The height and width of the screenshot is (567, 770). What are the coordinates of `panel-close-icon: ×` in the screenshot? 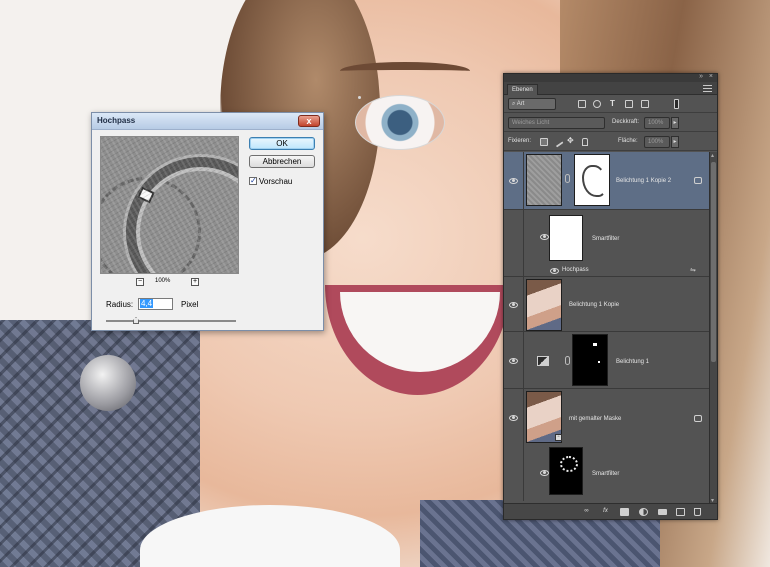 It's located at (711, 76).